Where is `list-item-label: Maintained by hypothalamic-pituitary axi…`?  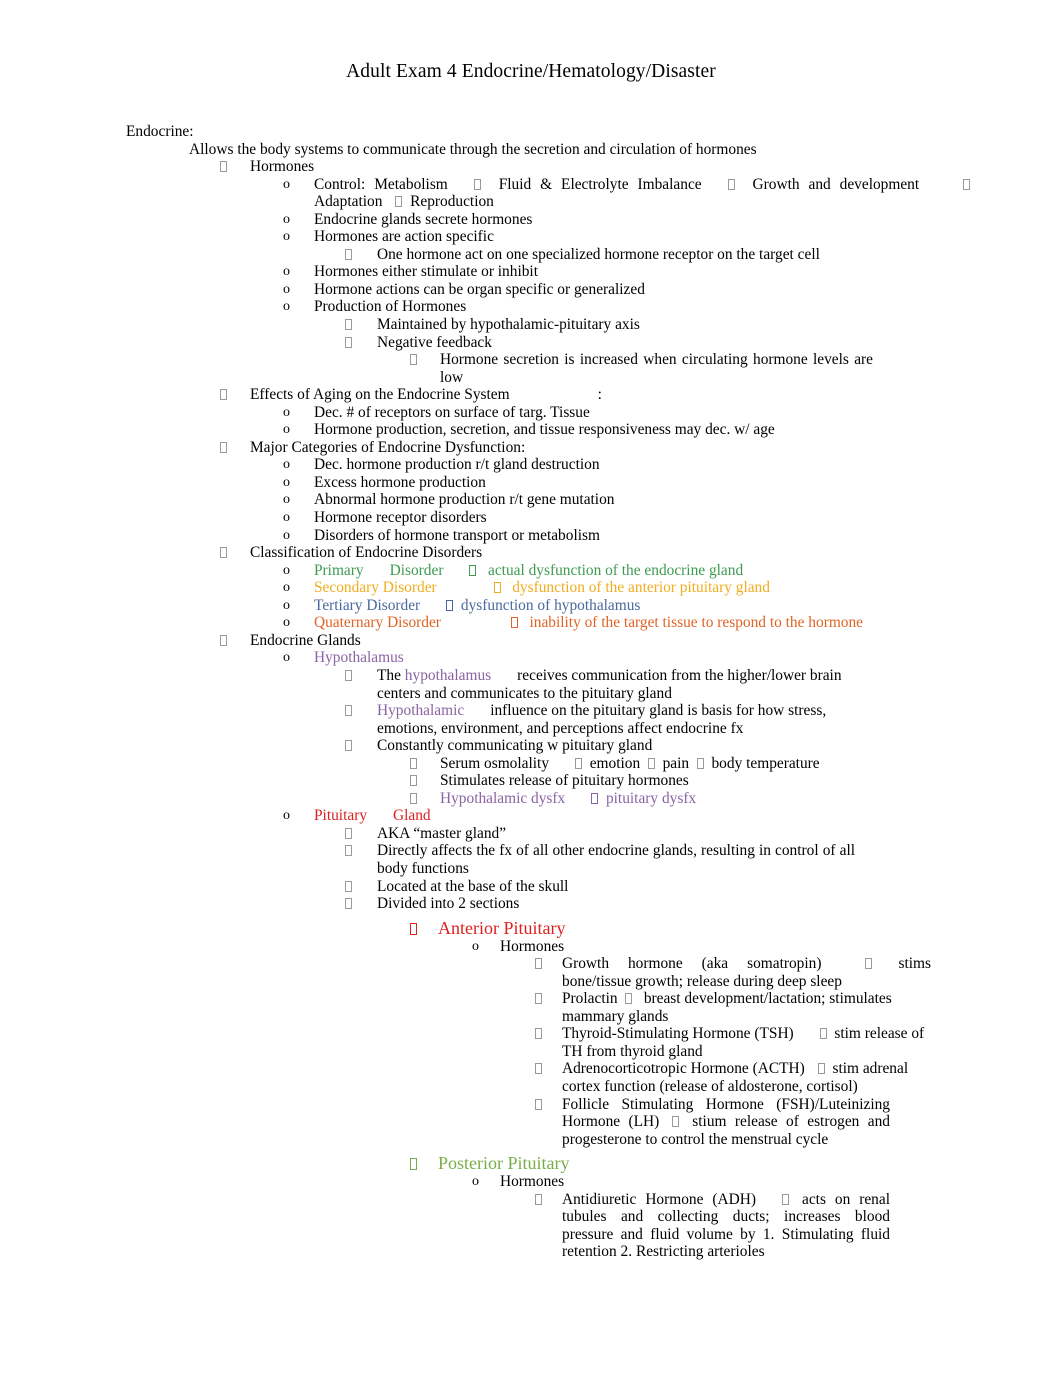 list-item-label: Maintained by hypothalamic-pituitary axi… is located at coordinates (508, 325).